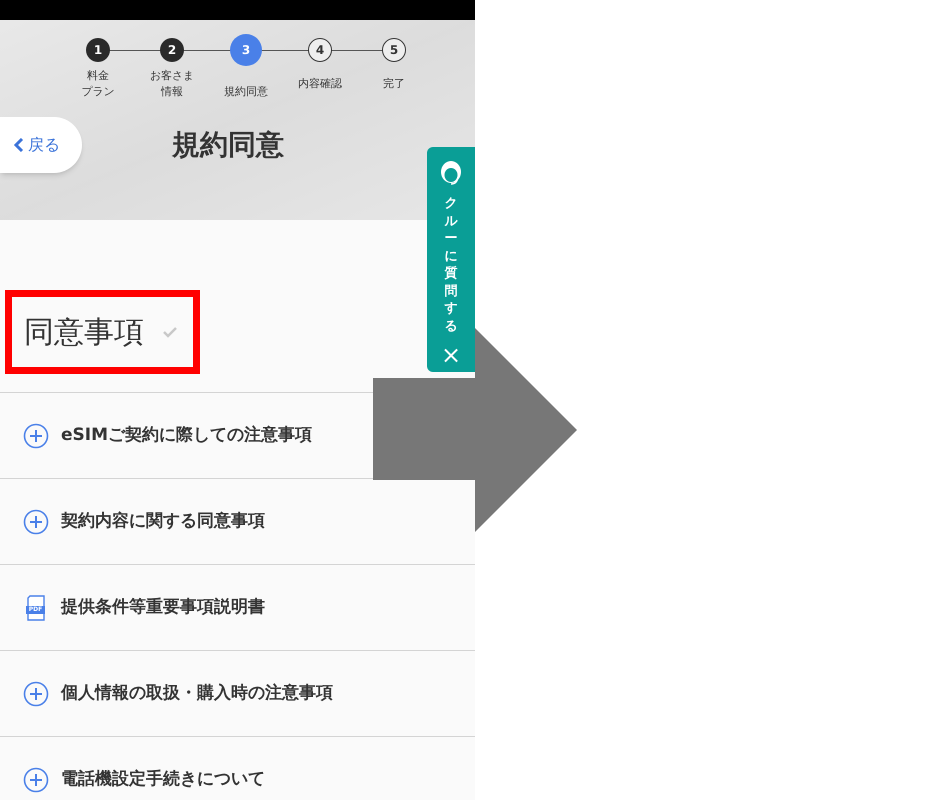  What do you see at coordinates (451, 265) in the screenshot?
I see `chat-tab-label: クルーに質問する` at bounding box center [451, 265].